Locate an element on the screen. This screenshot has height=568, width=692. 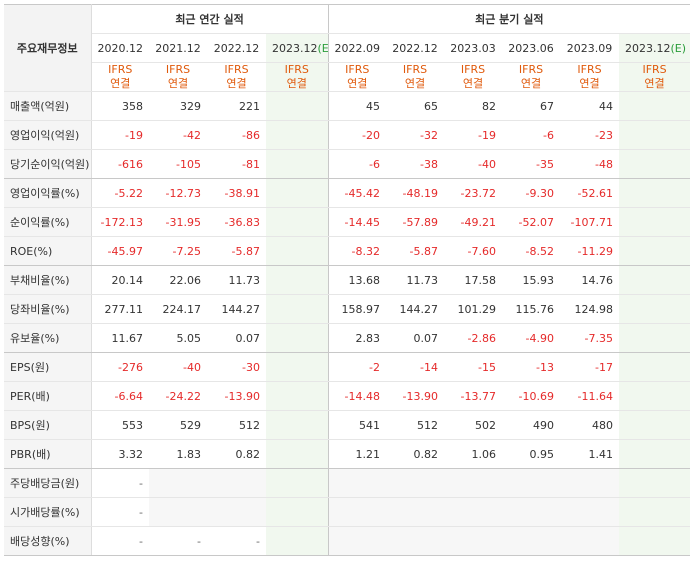
value-cell: -49.21 is located at coordinates (473, 222).